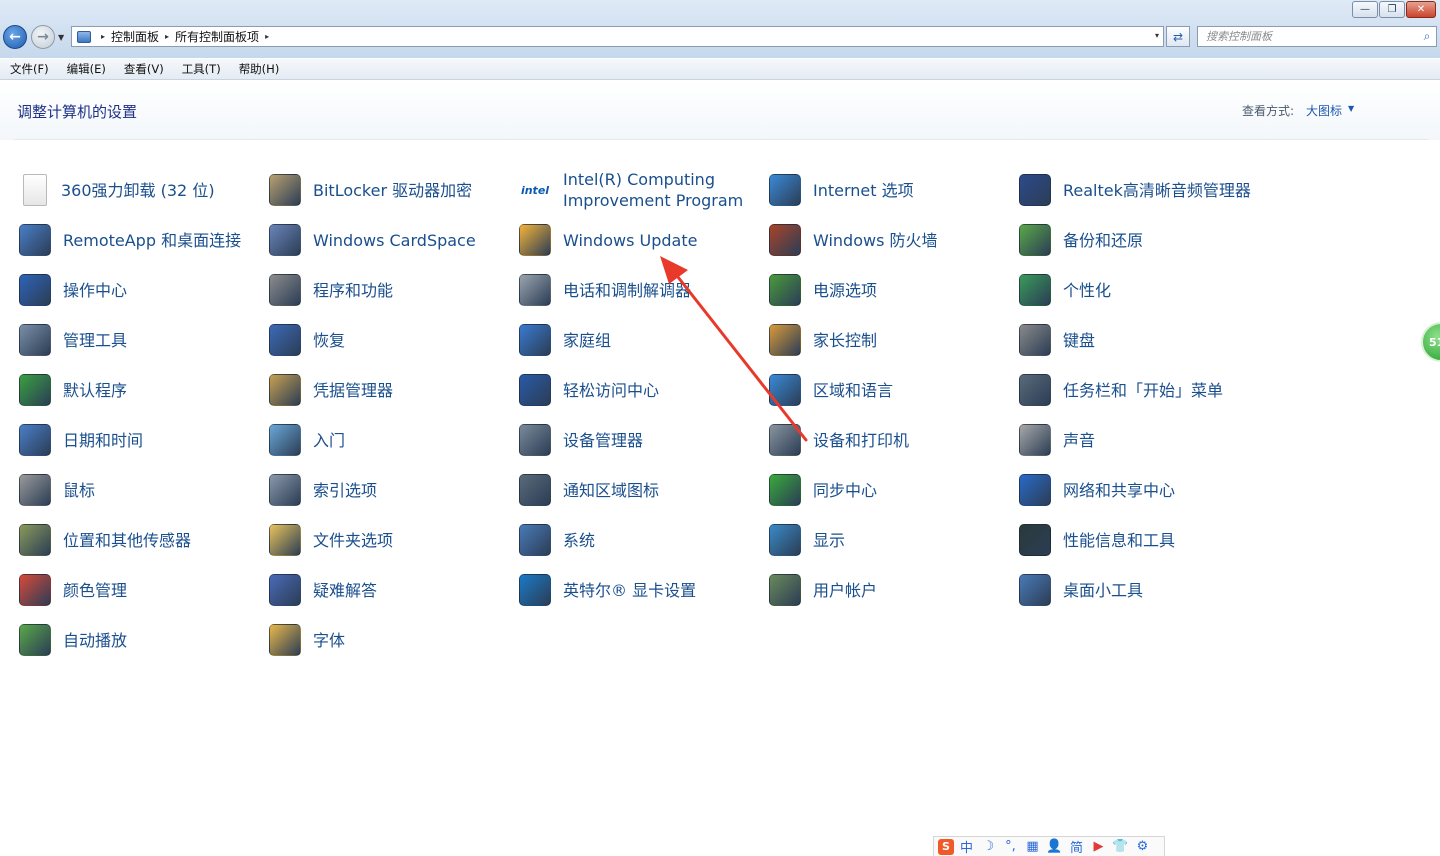 The width and height of the screenshot is (1440, 856). What do you see at coordinates (892, 540) in the screenshot?
I see `control-panel-item: 显示` at bounding box center [892, 540].